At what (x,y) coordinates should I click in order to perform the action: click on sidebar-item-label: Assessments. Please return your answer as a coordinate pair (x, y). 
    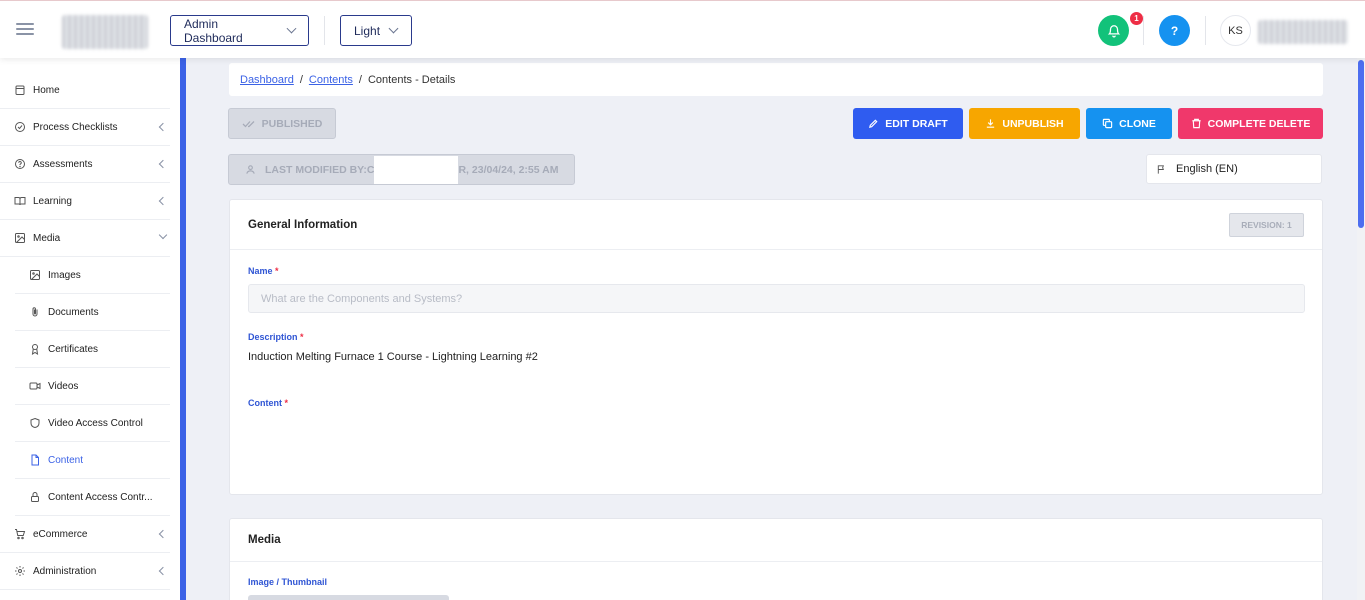
    Looking at the image, I should click on (63, 164).